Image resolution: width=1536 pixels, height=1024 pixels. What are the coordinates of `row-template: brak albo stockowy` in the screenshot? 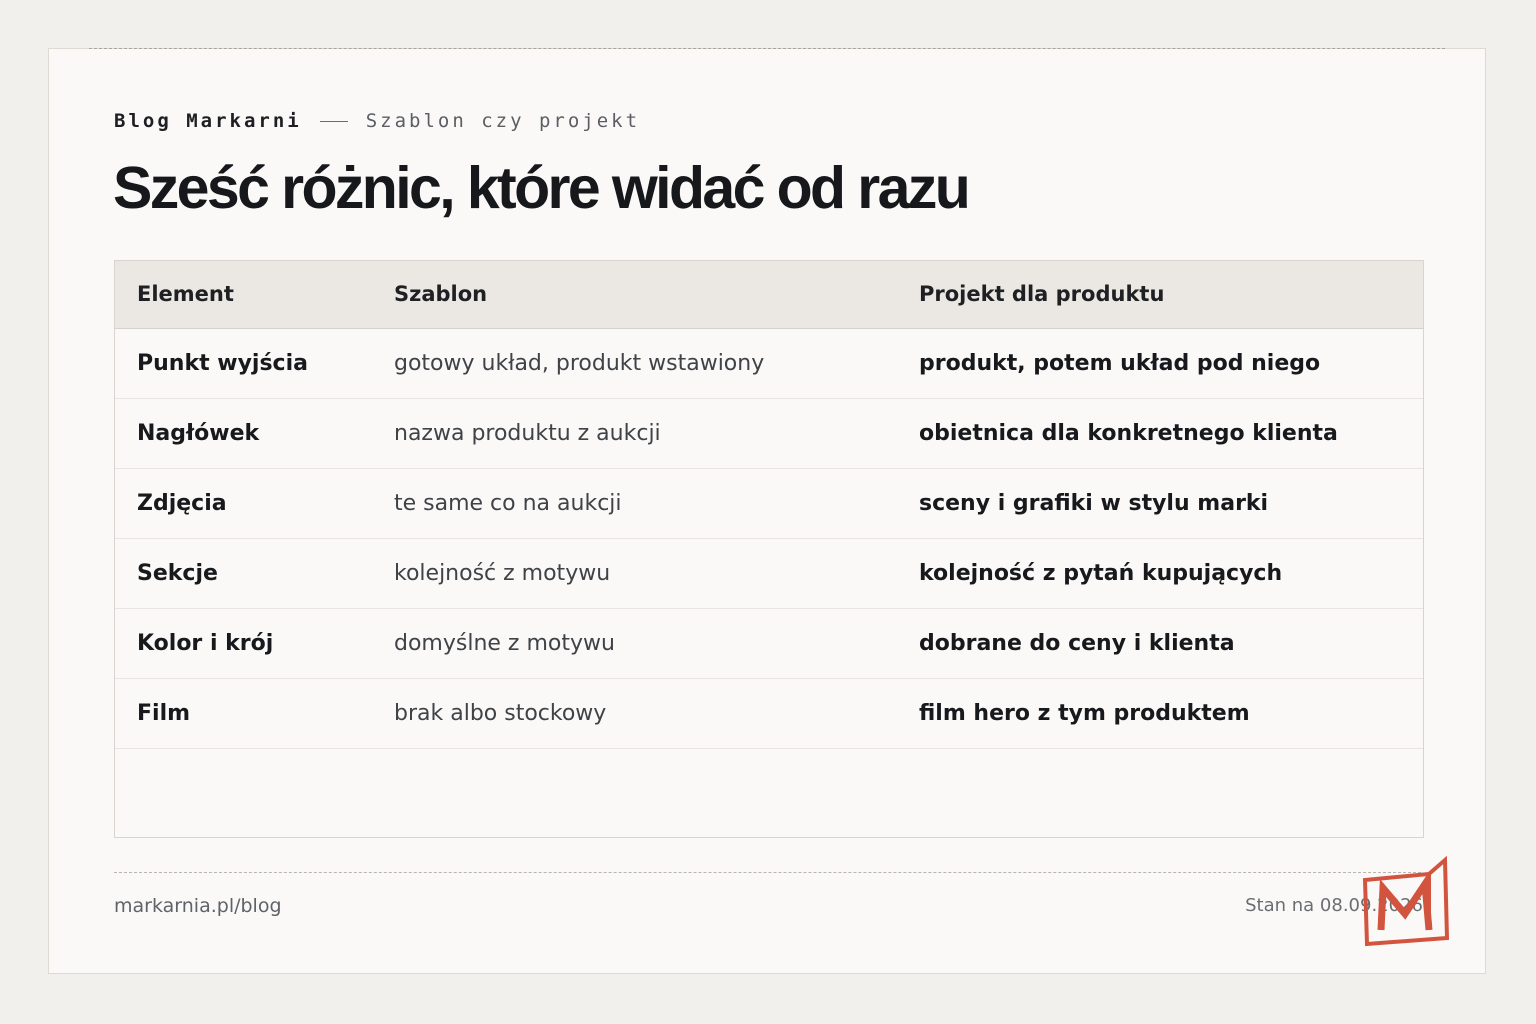 It's located at (634, 713).